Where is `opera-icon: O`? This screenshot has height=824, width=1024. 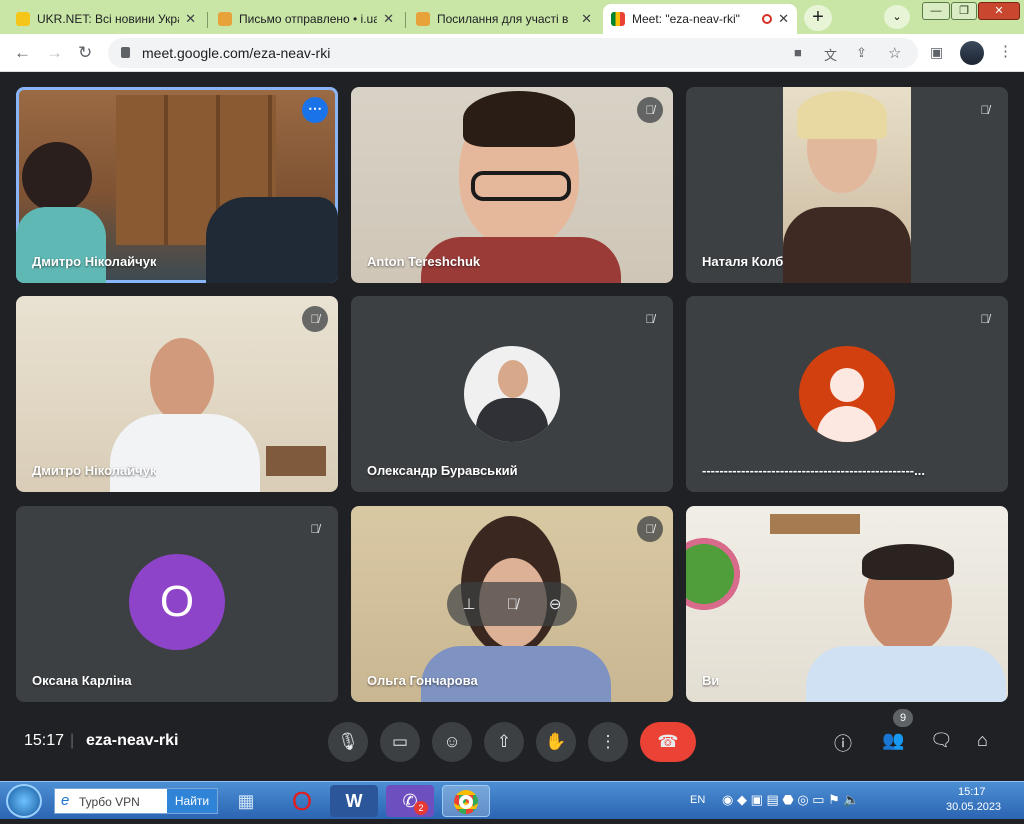 opera-icon: O is located at coordinates (302, 801).